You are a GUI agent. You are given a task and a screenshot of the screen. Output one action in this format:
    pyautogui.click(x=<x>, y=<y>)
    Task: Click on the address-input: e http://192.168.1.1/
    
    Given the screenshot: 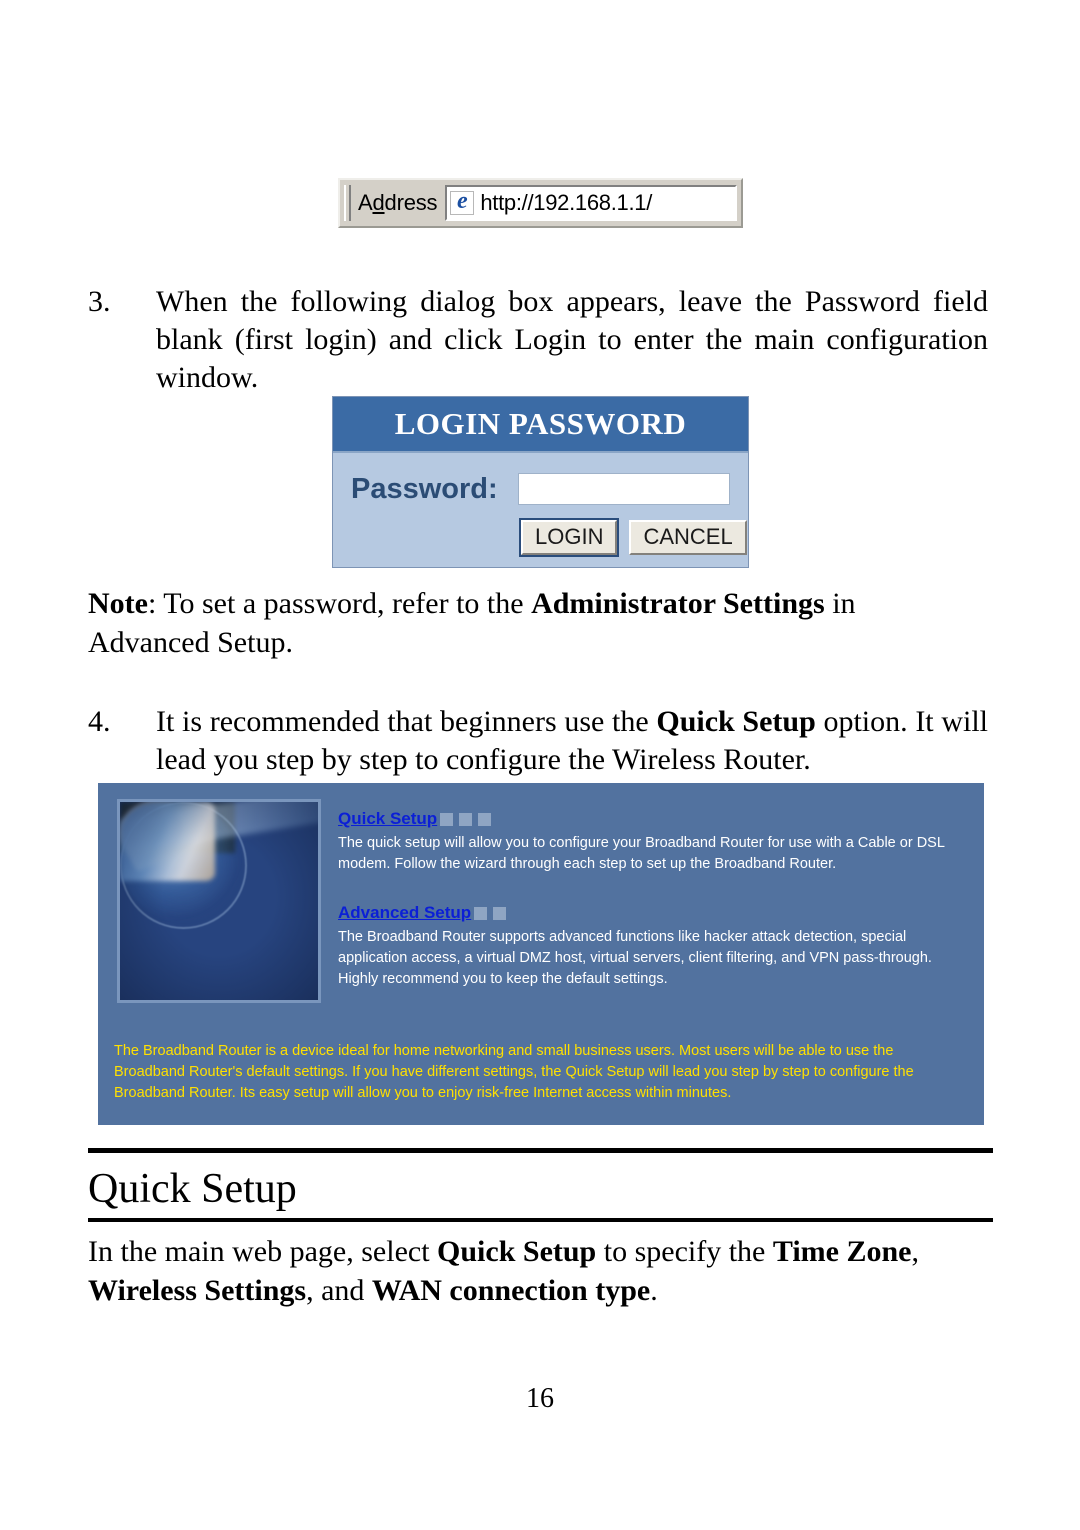 What is the action you would take?
    pyautogui.click(x=591, y=203)
    